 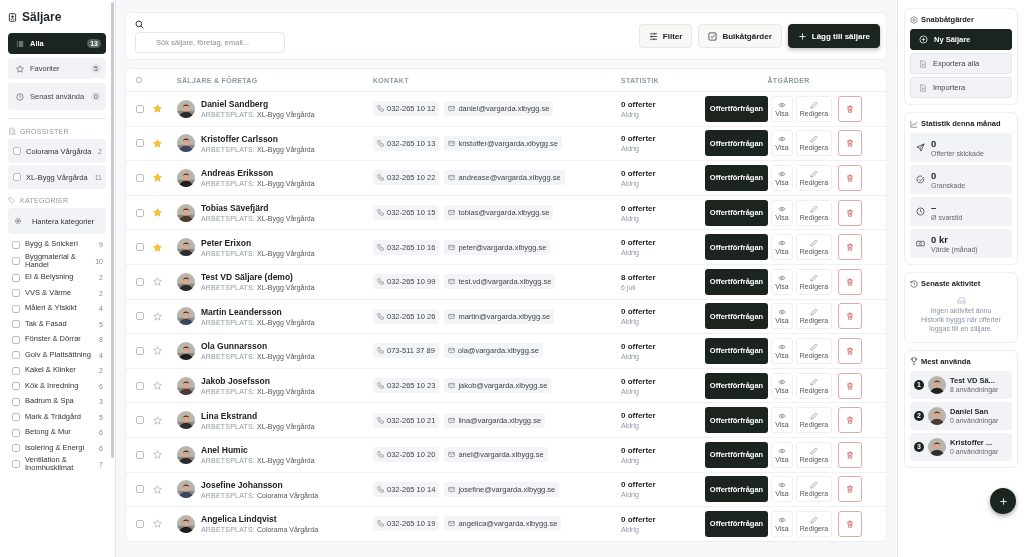 I want to click on filter-button: Filter, so click(x=665, y=36).